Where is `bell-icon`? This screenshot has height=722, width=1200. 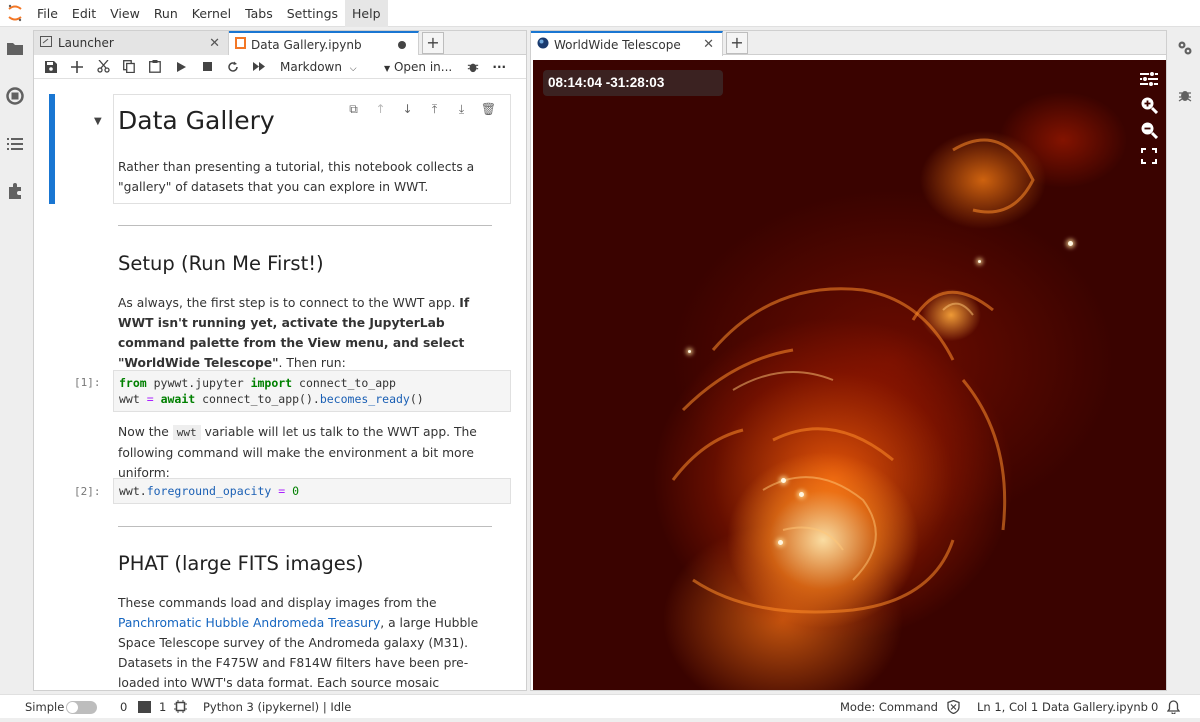 bell-icon is located at coordinates (1173, 707).